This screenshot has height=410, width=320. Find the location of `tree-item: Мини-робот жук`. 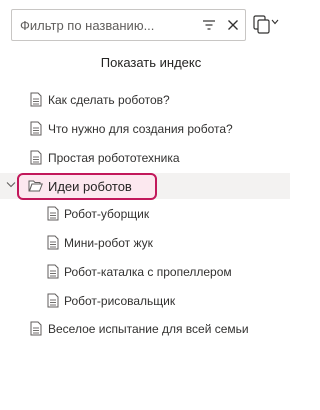

tree-item: Мини-робот жук is located at coordinates (145, 243).